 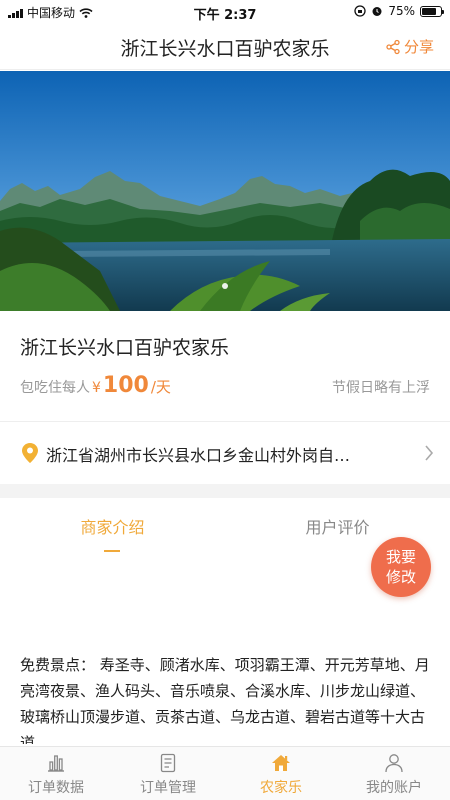 I want to click on share-button: 分享, so click(x=409, y=46).